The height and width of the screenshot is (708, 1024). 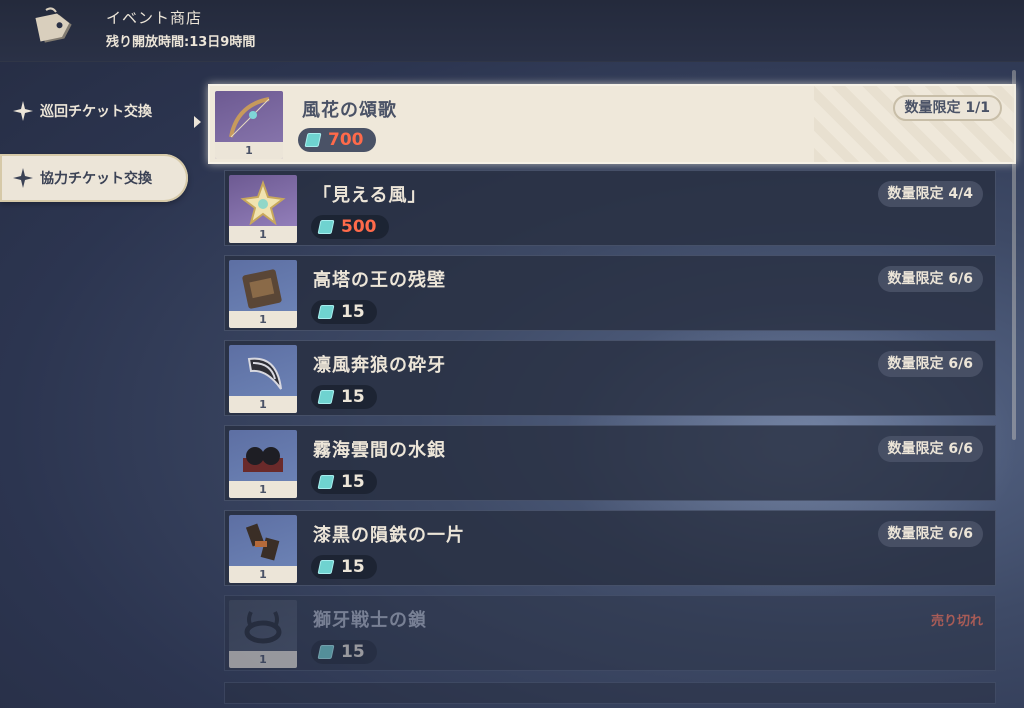 I want to click on item-name: 高塔の王の残壁, so click(x=379, y=280).